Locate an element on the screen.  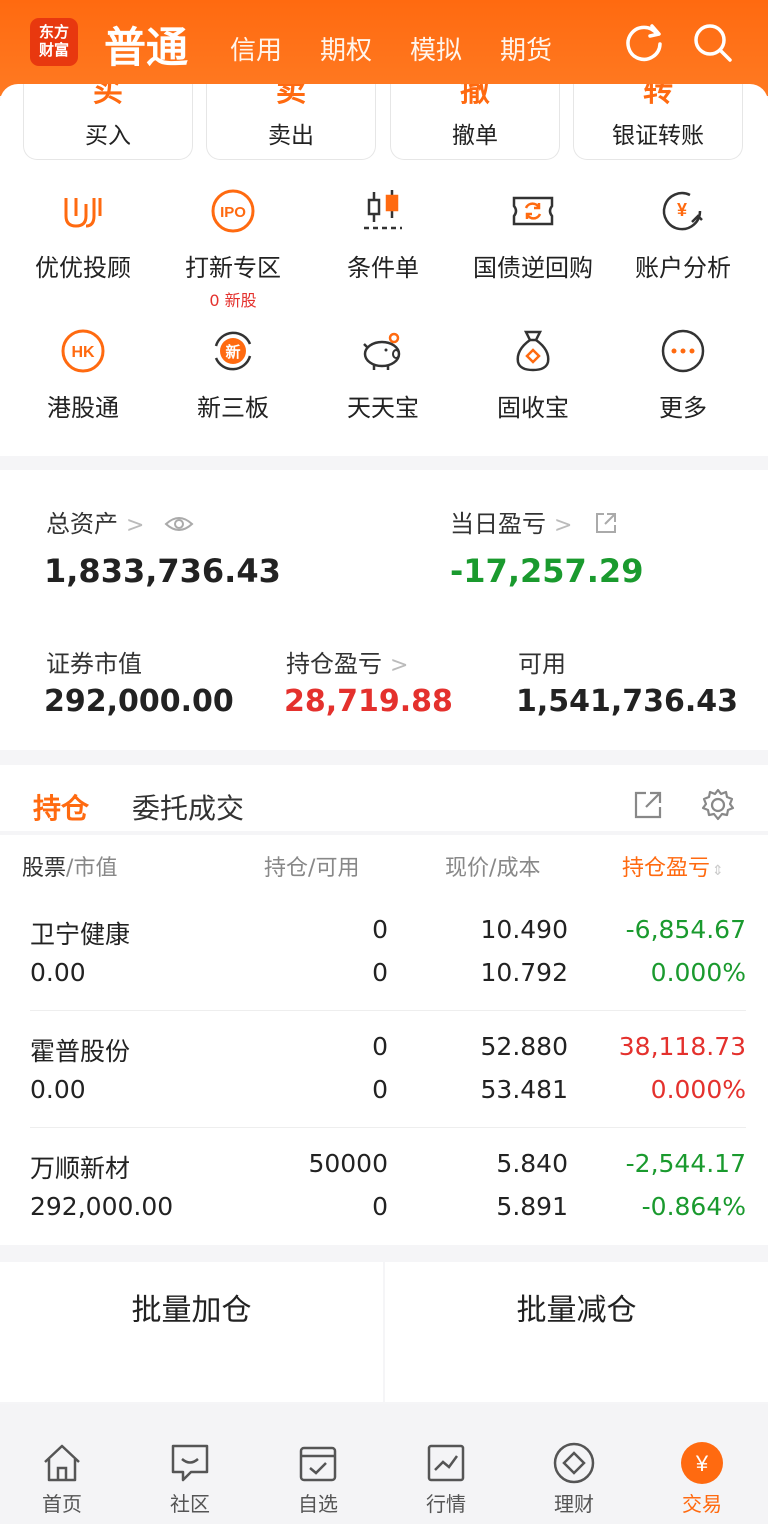
daily-pl-value: -17,257.29 is located at coordinates (547, 571).